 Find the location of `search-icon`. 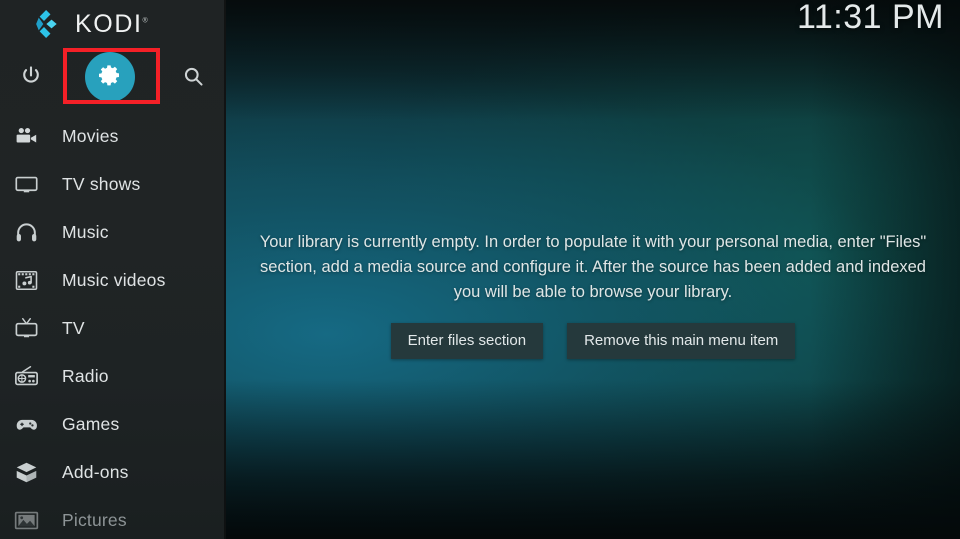

search-icon is located at coordinates (193, 76).